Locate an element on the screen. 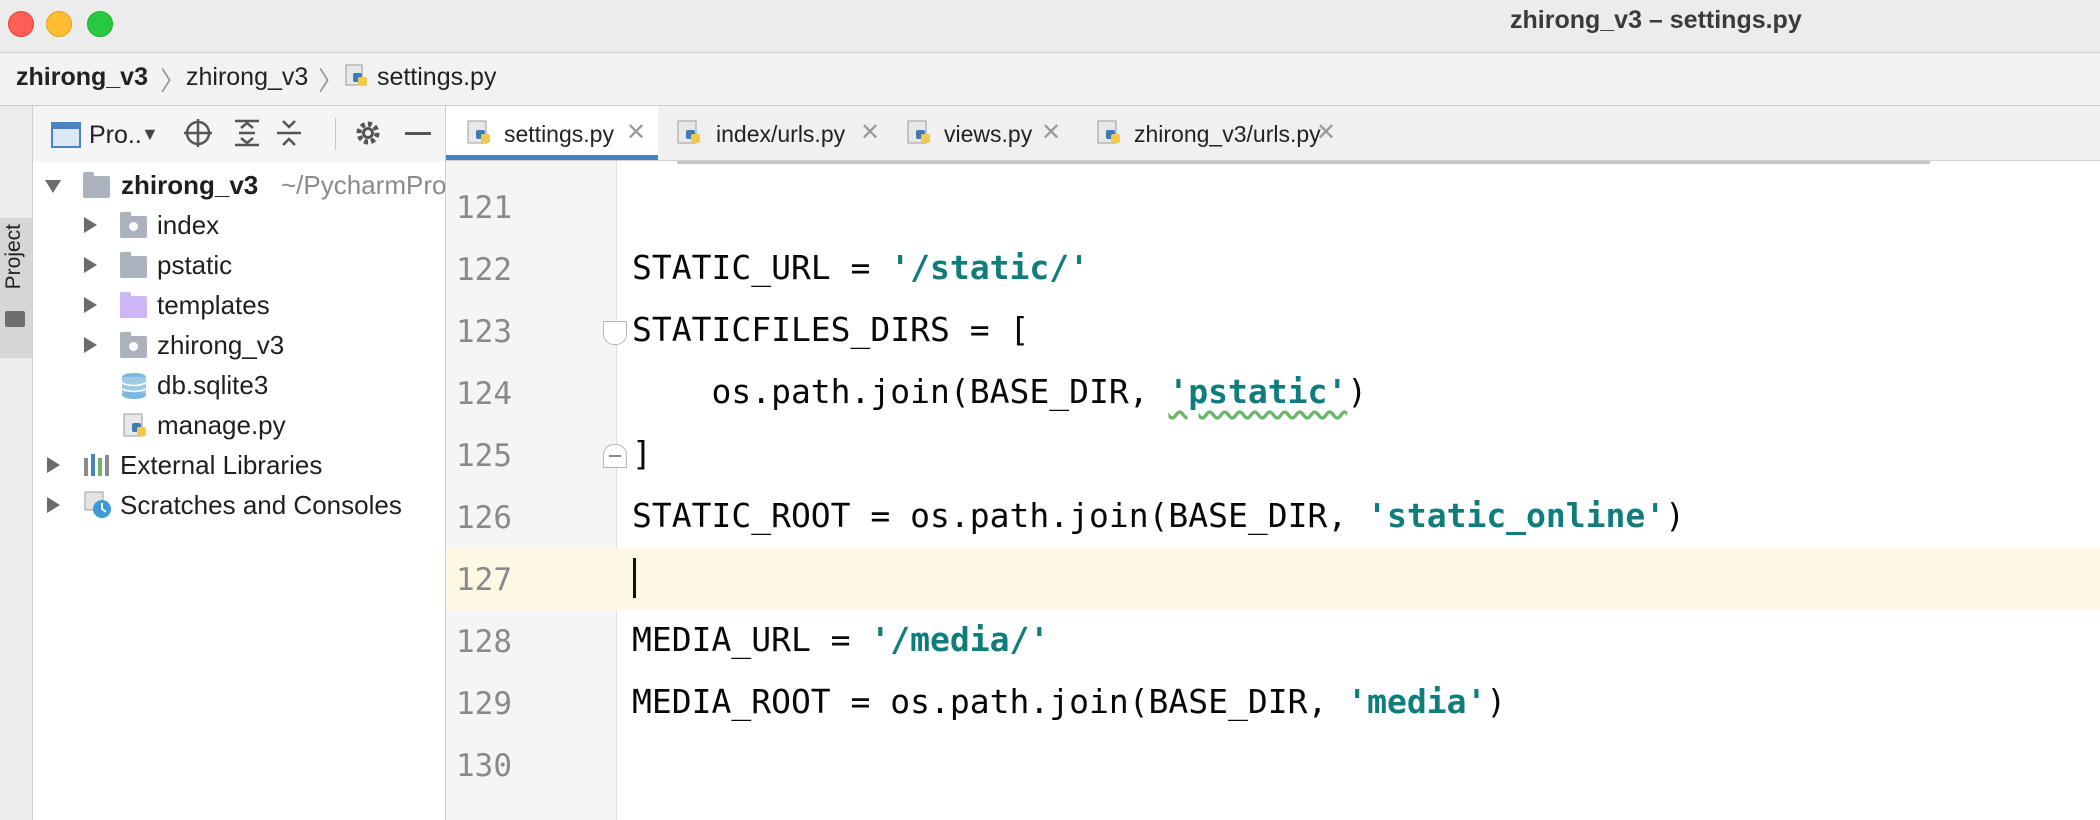 This screenshot has width=2100, height=820. database-icon is located at coordinates (134, 386).